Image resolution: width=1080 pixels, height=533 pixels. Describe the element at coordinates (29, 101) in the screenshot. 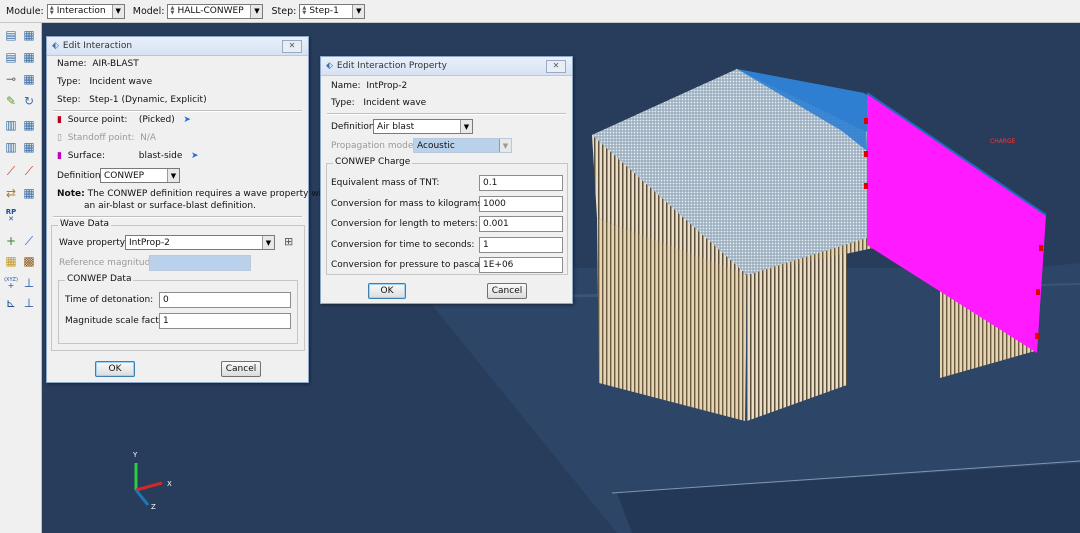

I see `rotate-icon: ↻` at that location.